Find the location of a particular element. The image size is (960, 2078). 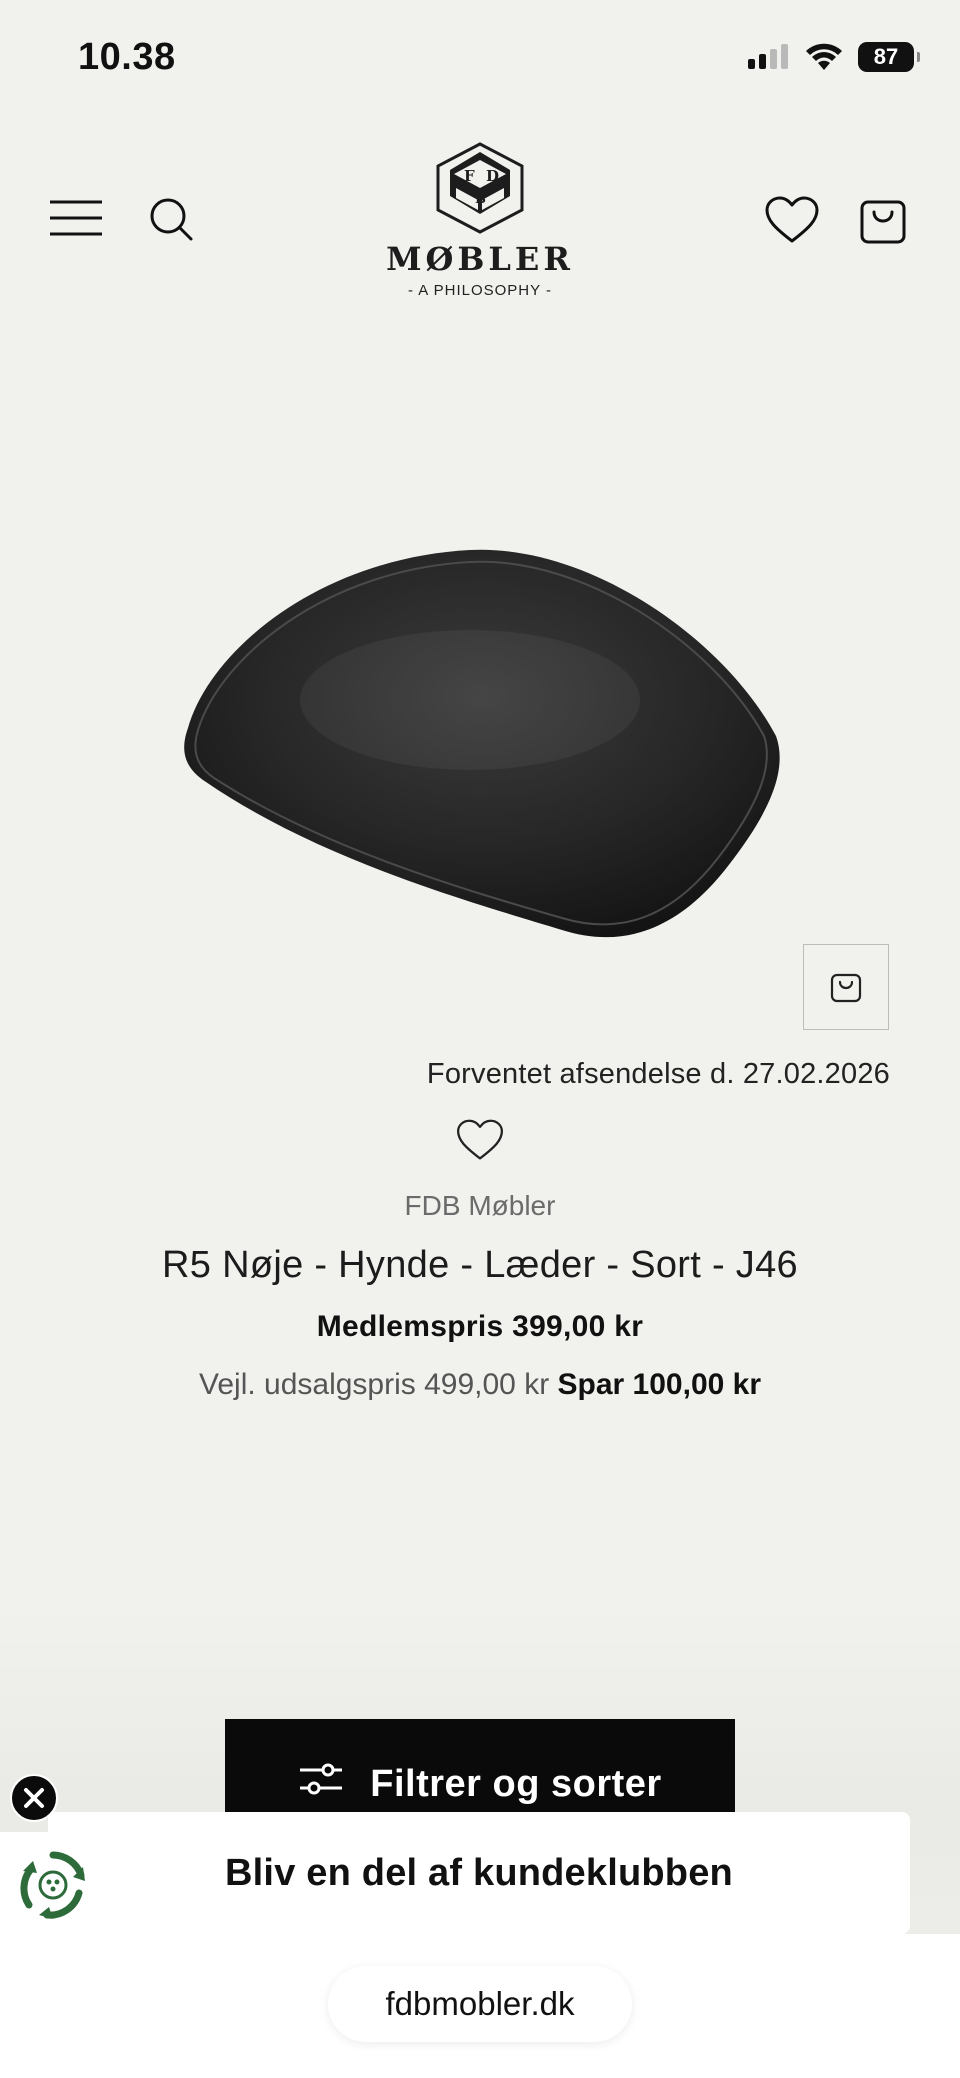

recycle-leaf-icon is located at coordinates (52, 1885).